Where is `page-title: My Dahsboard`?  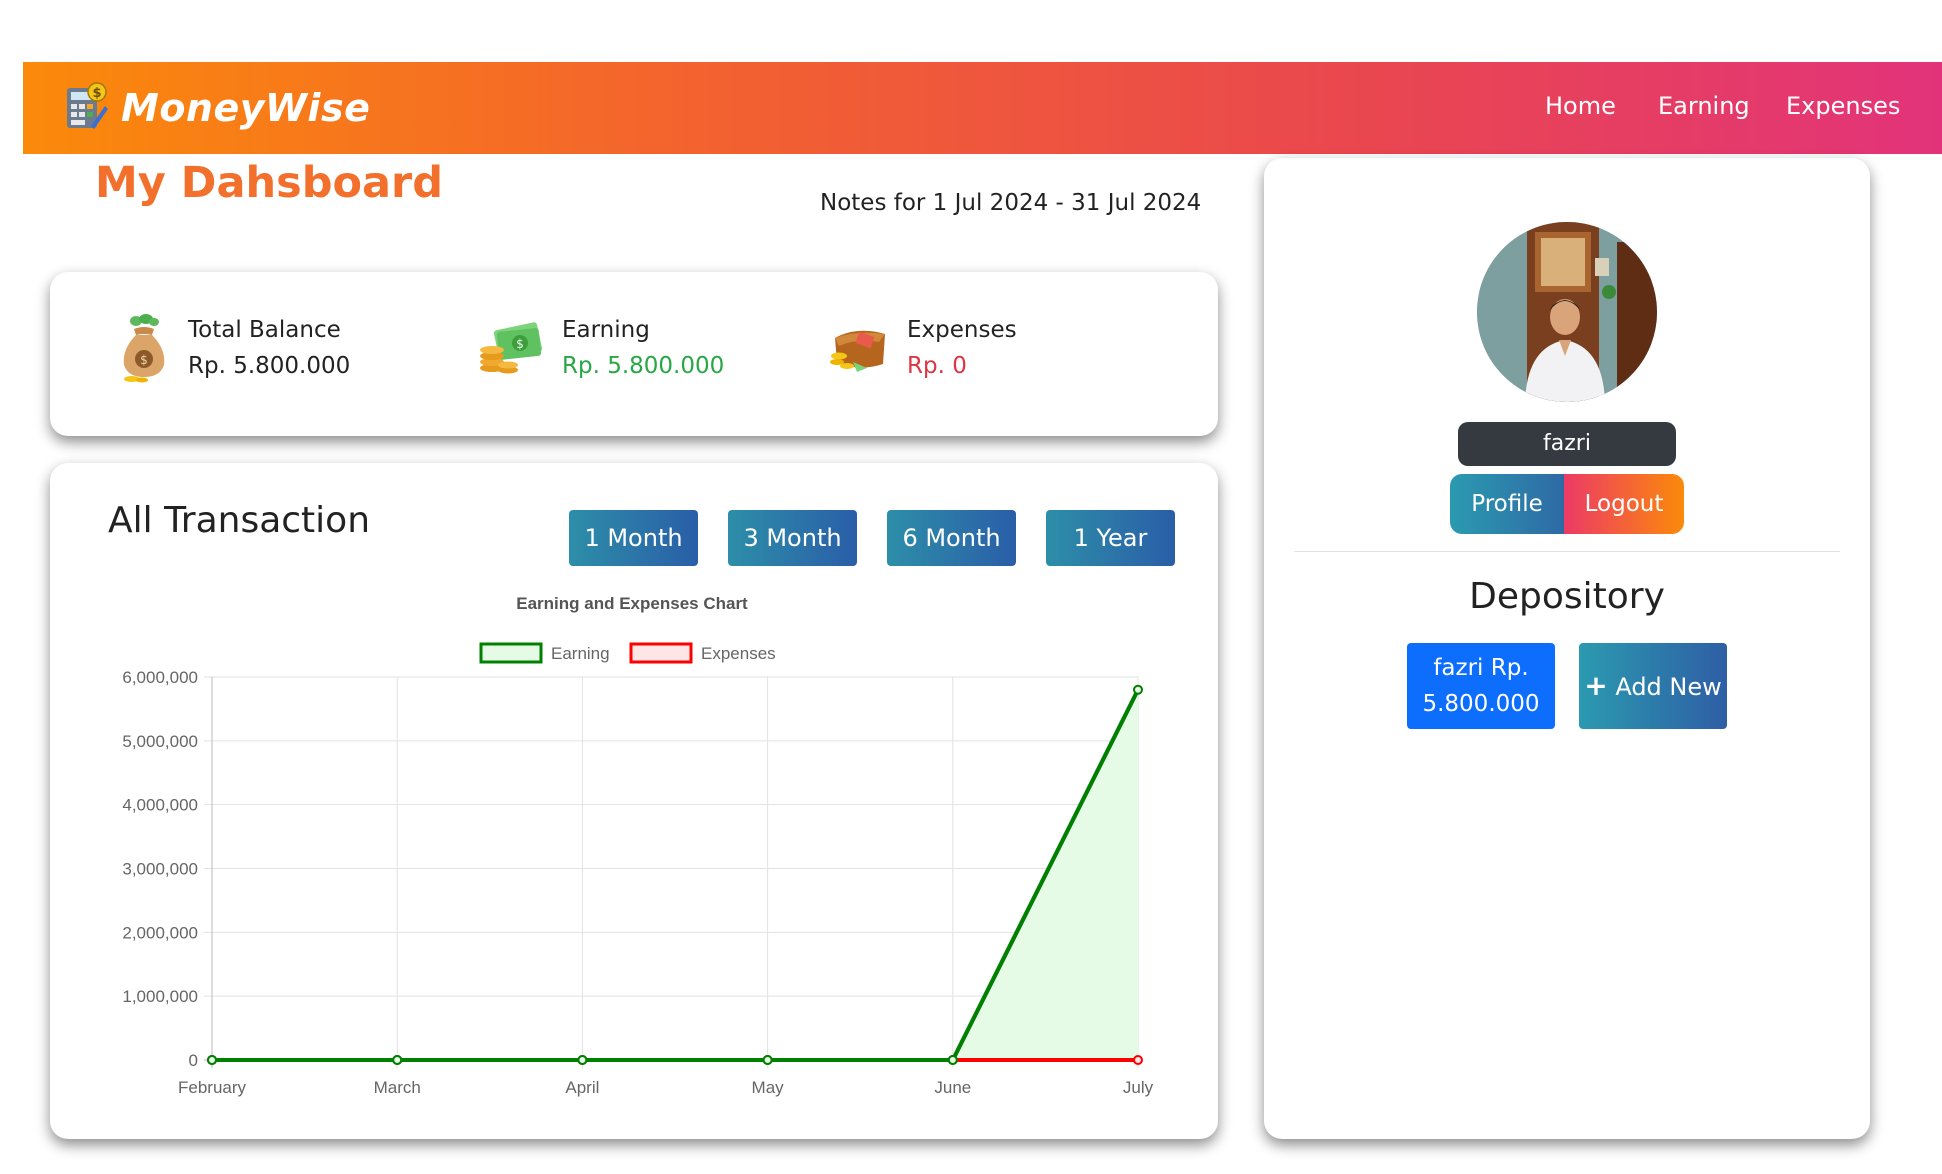
page-title: My Dahsboard is located at coordinates (269, 183).